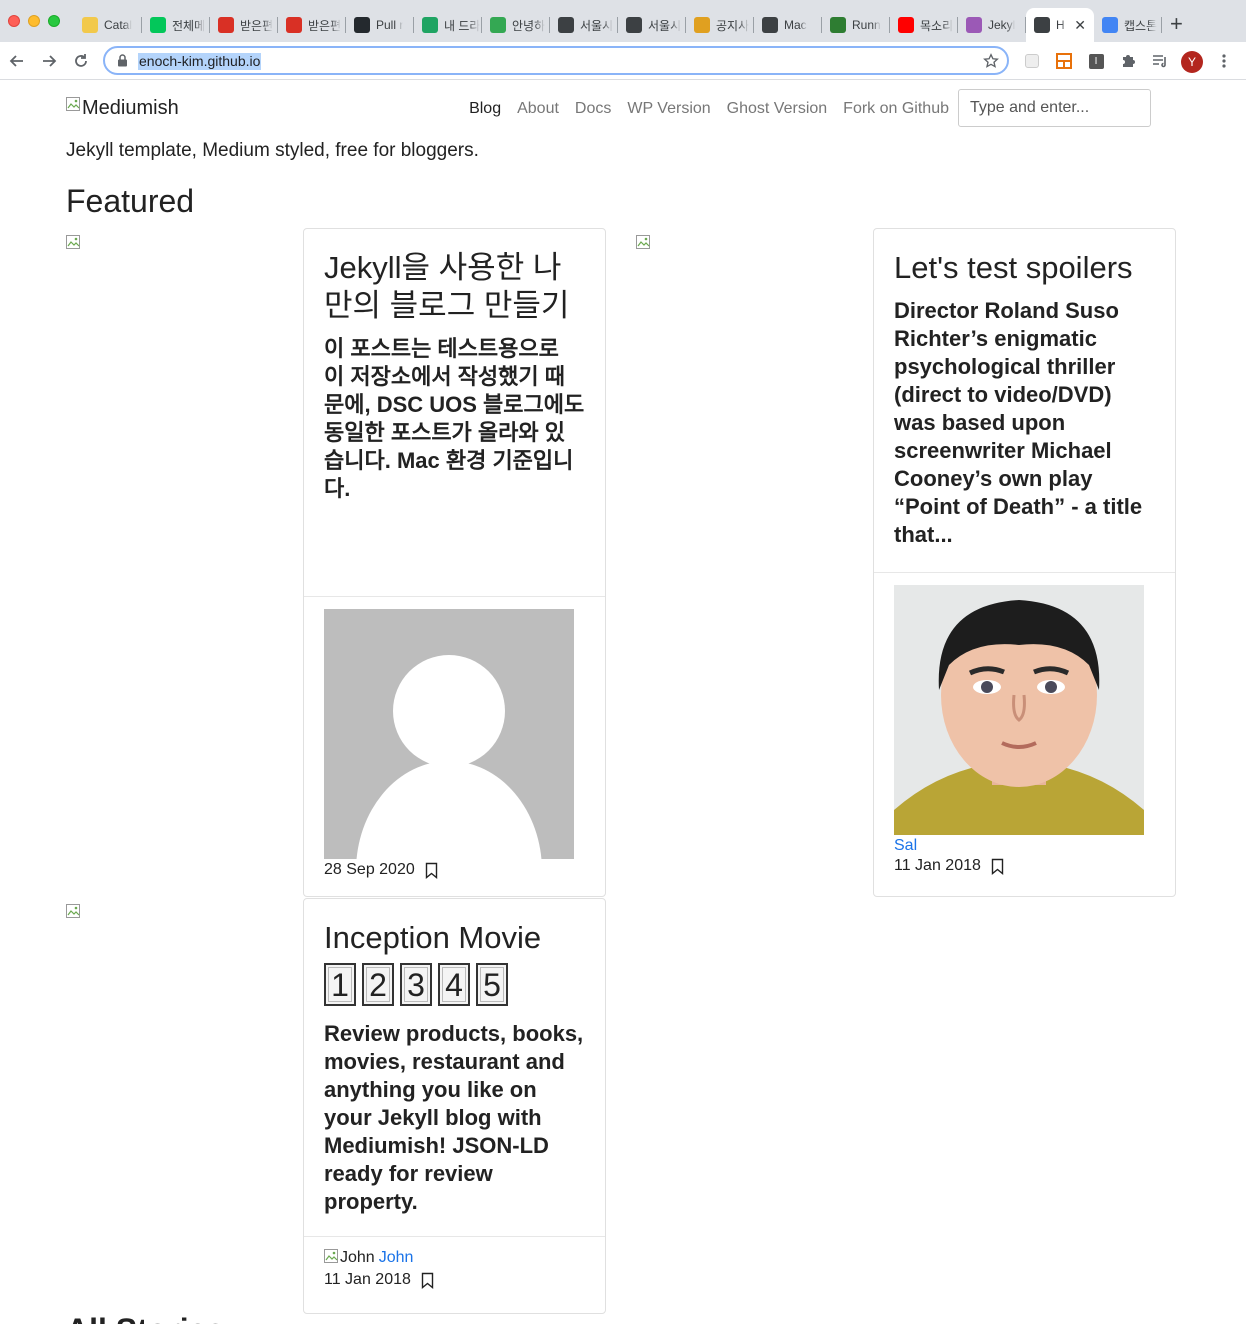 This screenshot has height=1324, width=1246. What do you see at coordinates (357, 1257) in the screenshot?
I see `author-image-alt: John` at bounding box center [357, 1257].